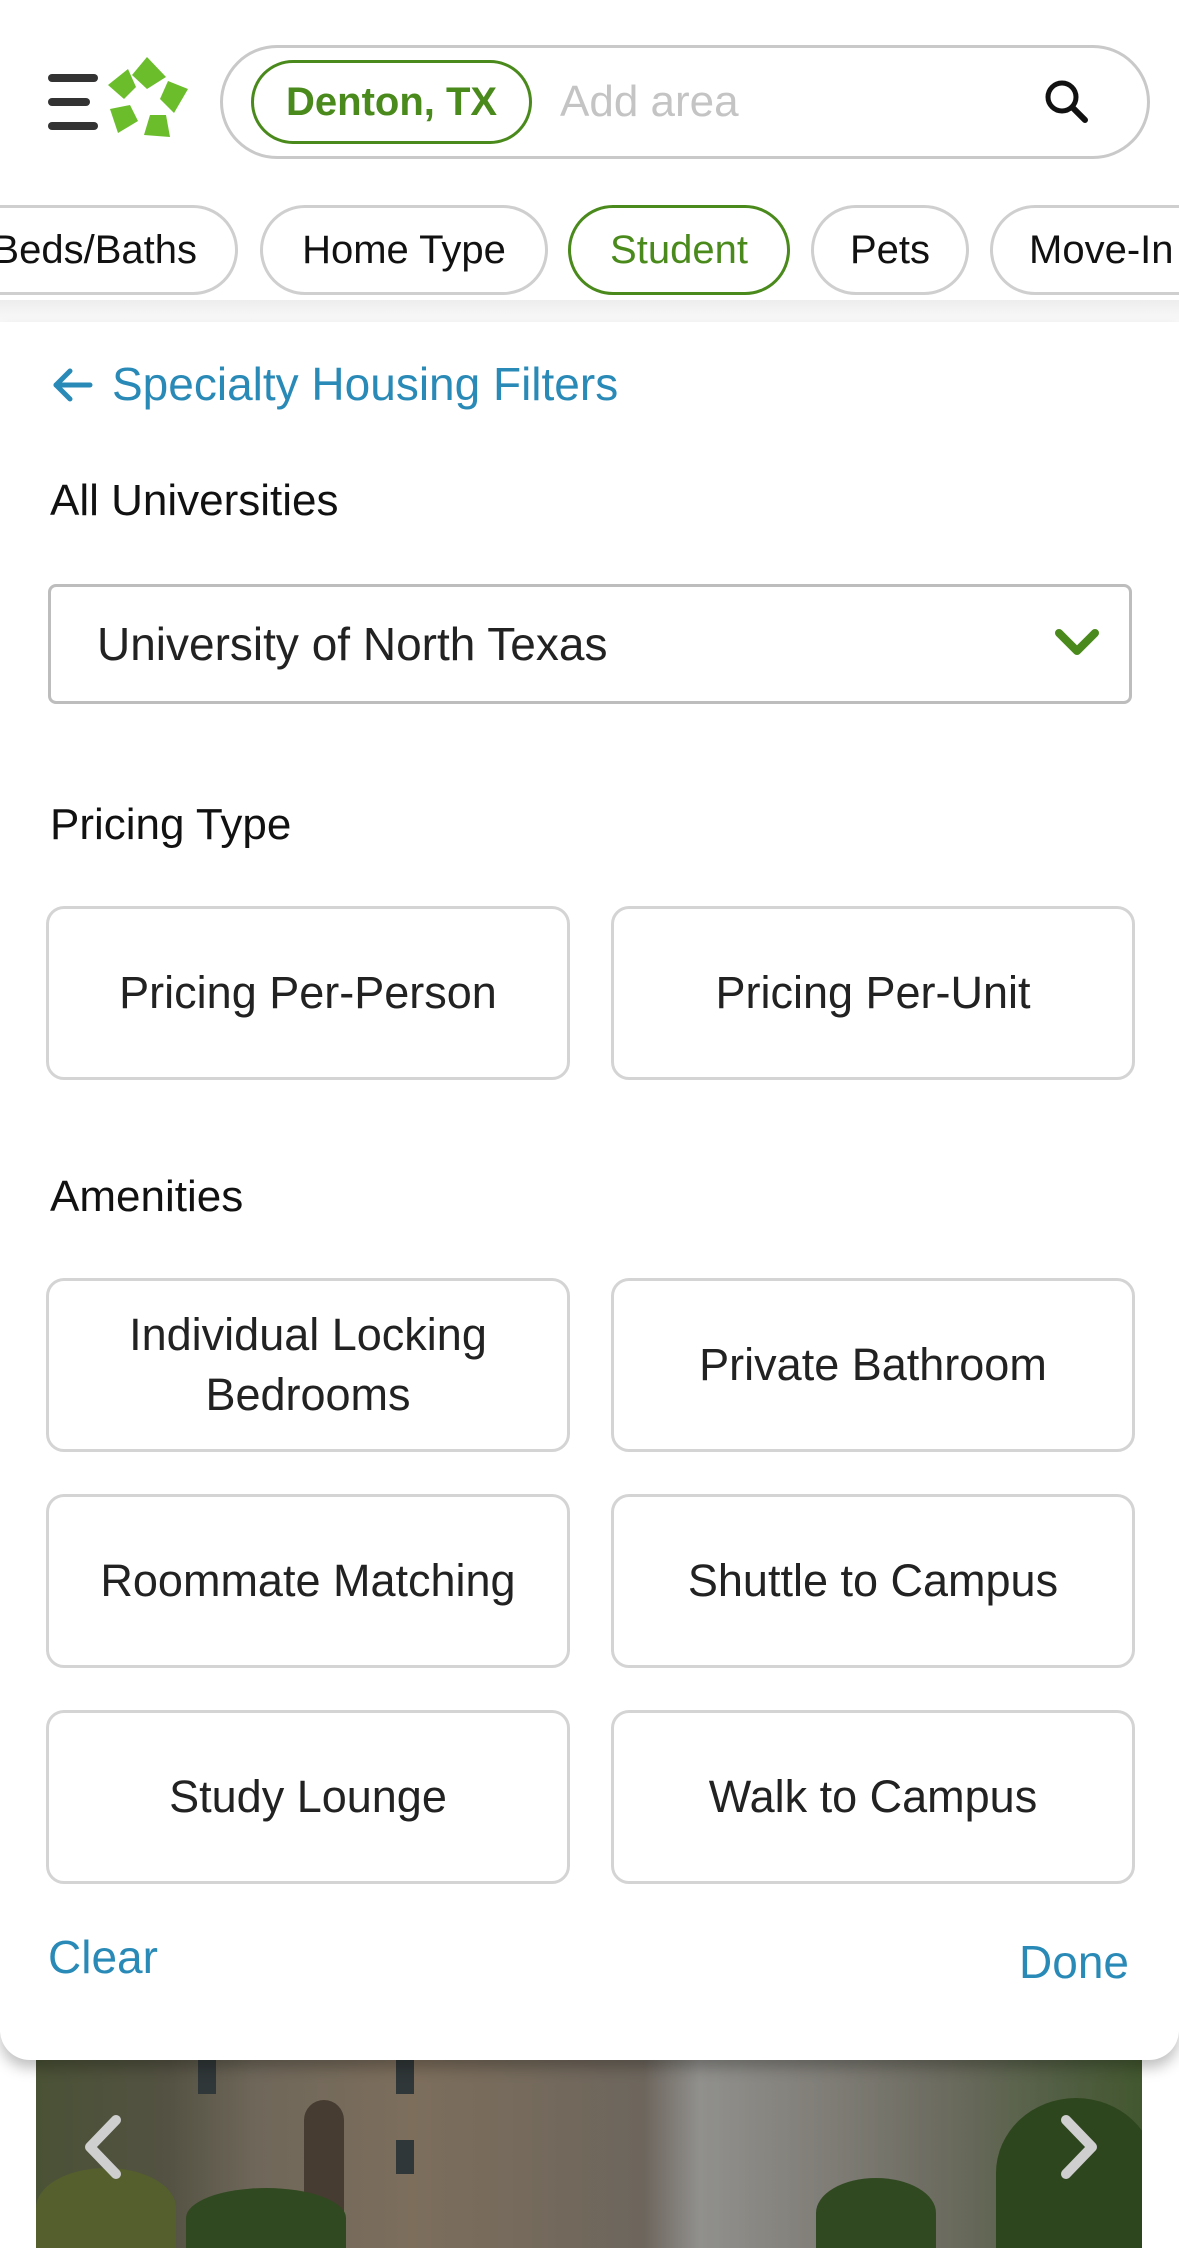 This screenshot has width=1179, height=2248. I want to click on amenity-private-bathroom-button: Private Bathroom, so click(873, 1365).